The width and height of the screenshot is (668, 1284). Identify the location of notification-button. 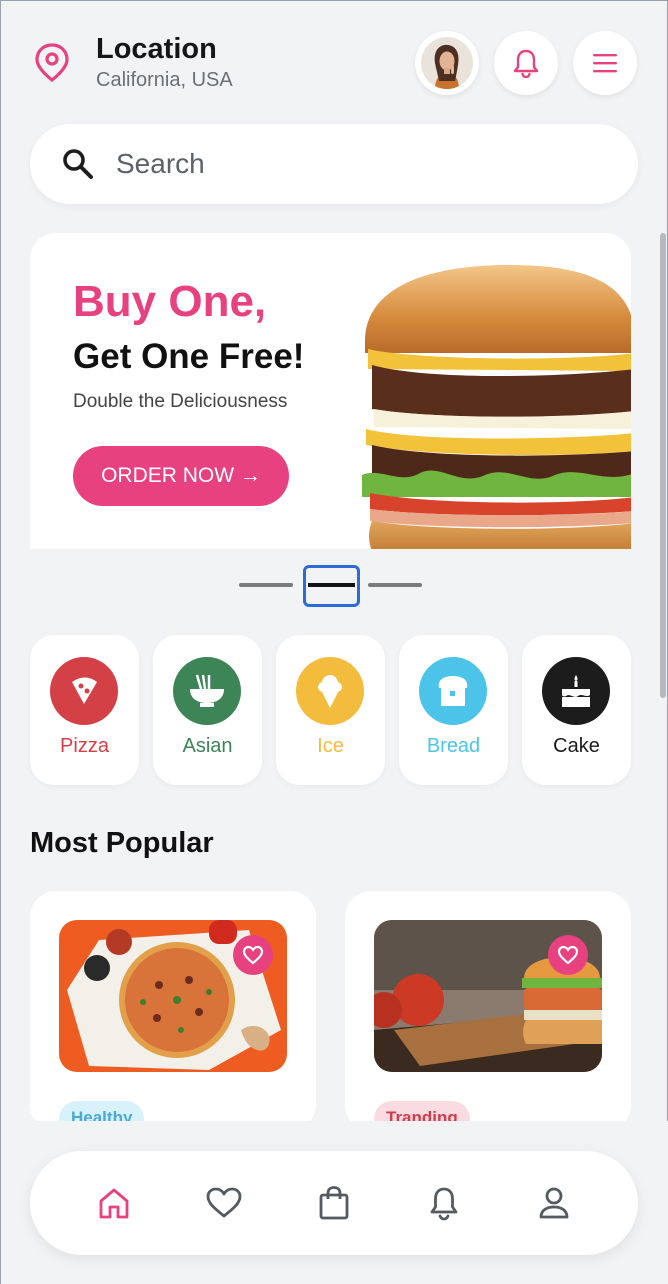
(526, 63).